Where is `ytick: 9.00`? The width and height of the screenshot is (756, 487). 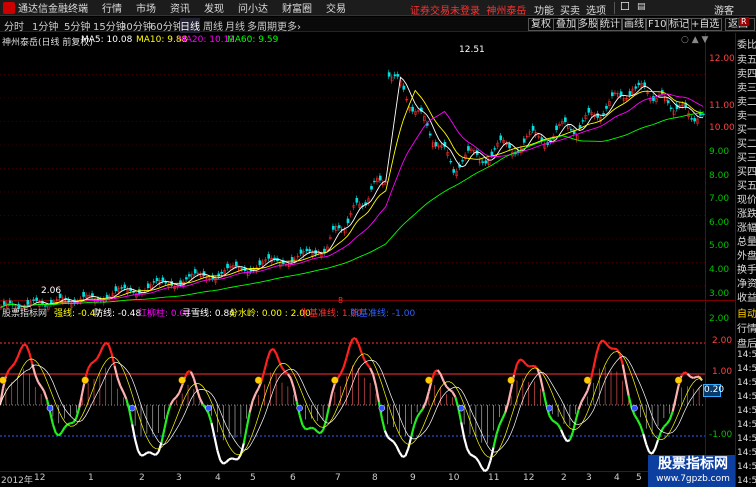
ytick: 9.00 is located at coordinates (719, 152).